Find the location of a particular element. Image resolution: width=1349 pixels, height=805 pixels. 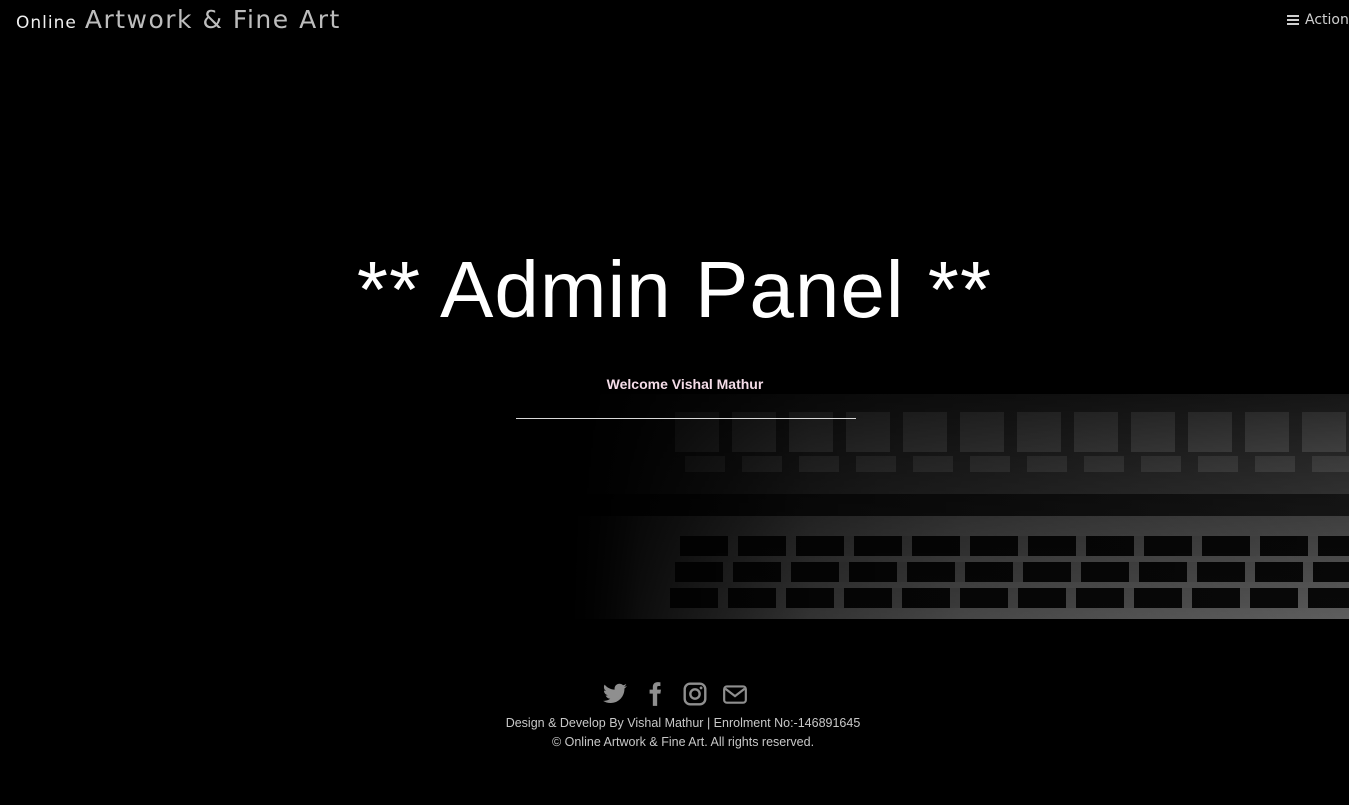

action-label: Action is located at coordinates (1327, 20).